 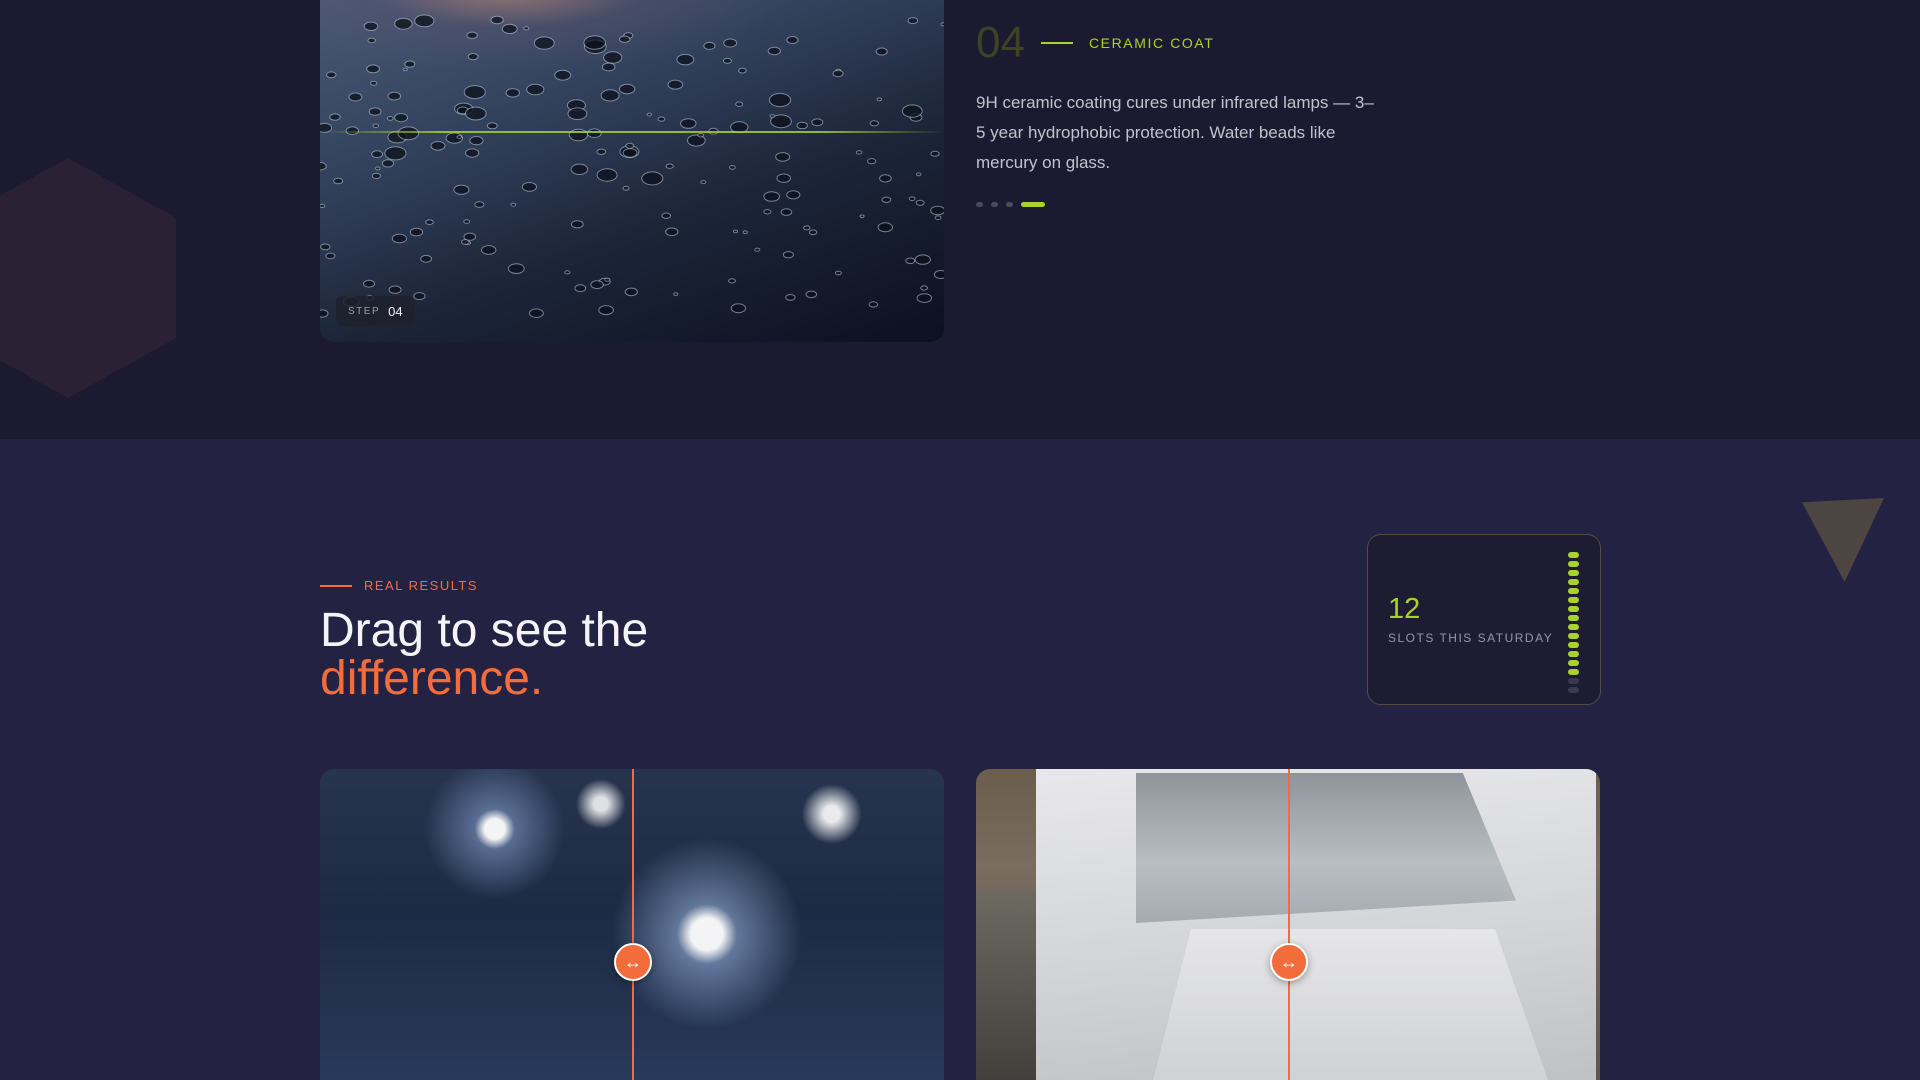 What do you see at coordinates (1573, 622) in the screenshot?
I see `slots-meter` at bounding box center [1573, 622].